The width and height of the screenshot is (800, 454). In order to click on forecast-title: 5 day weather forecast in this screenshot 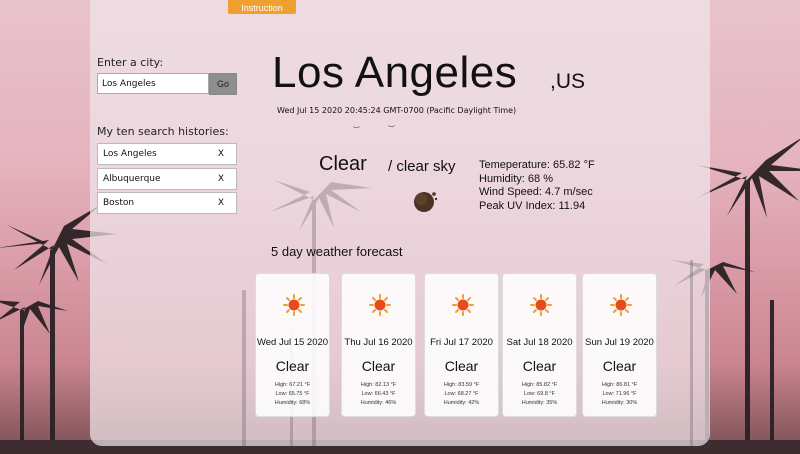, I will do `click(337, 251)`.